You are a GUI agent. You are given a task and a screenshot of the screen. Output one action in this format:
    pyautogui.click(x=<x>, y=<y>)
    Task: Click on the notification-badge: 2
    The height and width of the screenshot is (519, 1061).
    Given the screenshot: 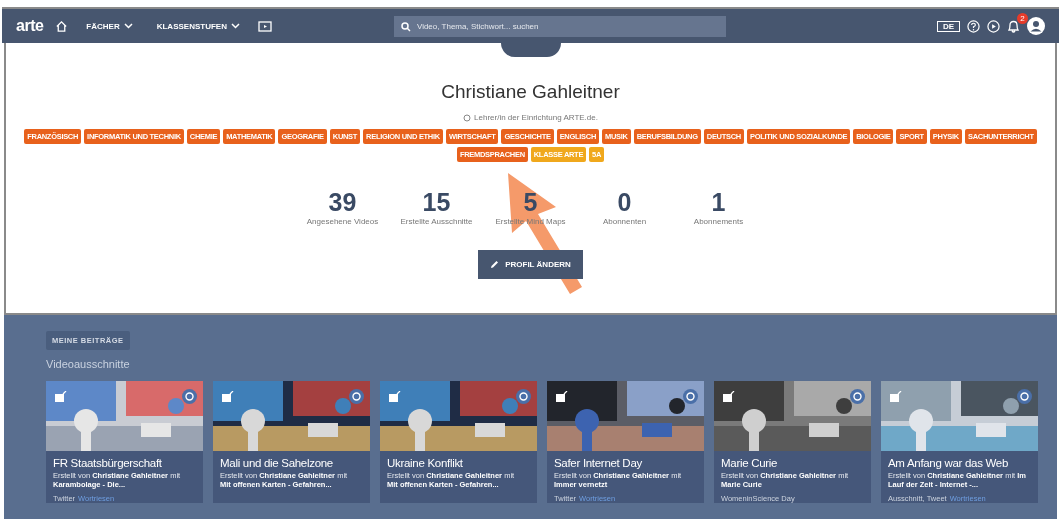 What is the action you would take?
    pyautogui.click(x=1022, y=18)
    